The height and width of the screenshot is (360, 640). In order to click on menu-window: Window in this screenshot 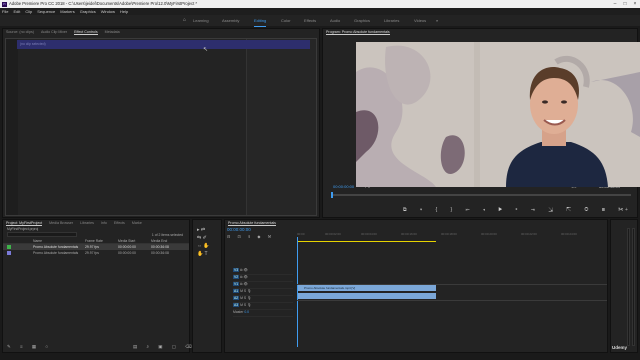, I will do `click(108, 11)`.